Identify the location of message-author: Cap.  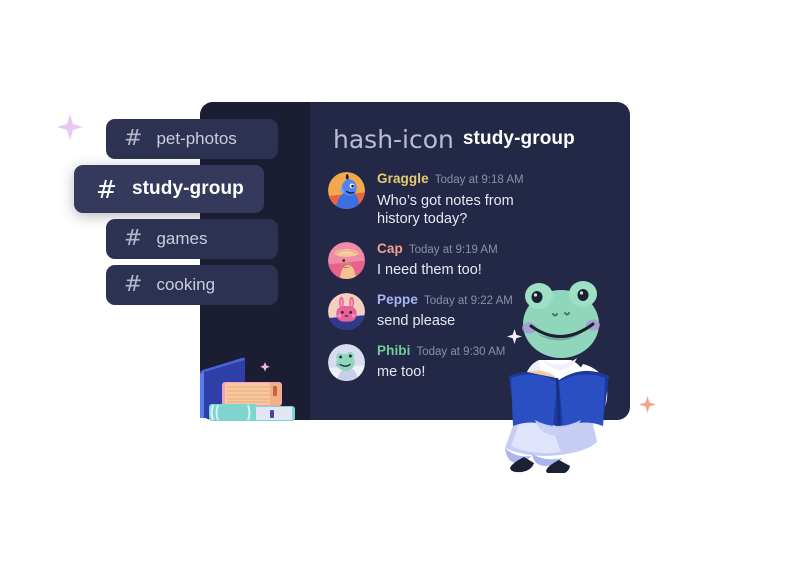
(390, 249).